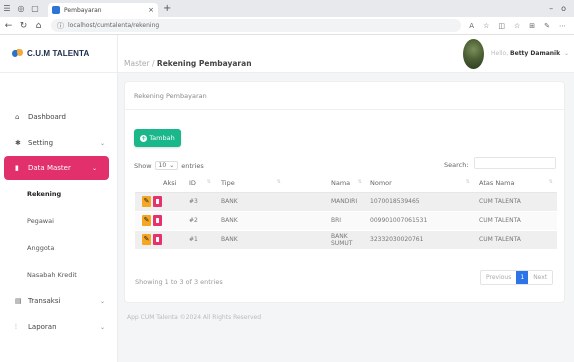 The height and width of the screenshot is (362, 574). What do you see at coordinates (256, 25) in the screenshot?
I see `url-field: ⓘ localhost/cumtalenta/rekening` at bounding box center [256, 25].